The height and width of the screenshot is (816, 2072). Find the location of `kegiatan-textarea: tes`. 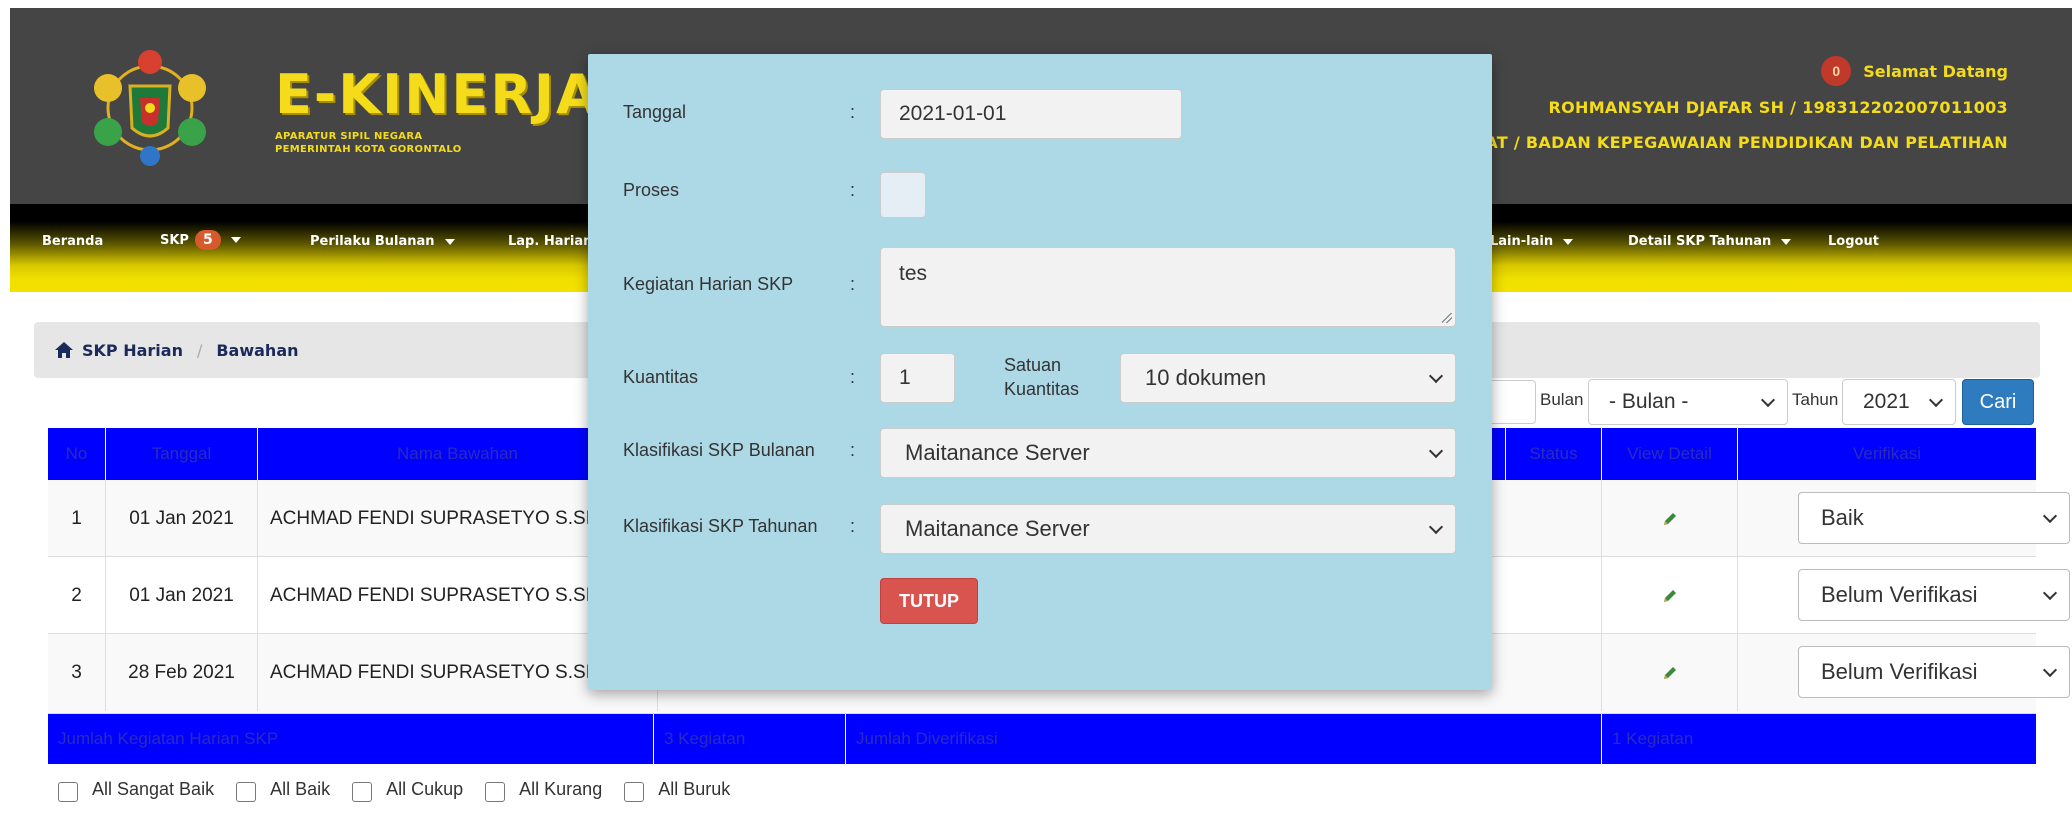

kegiatan-textarea: tes is located at coordinates (1168, 287).